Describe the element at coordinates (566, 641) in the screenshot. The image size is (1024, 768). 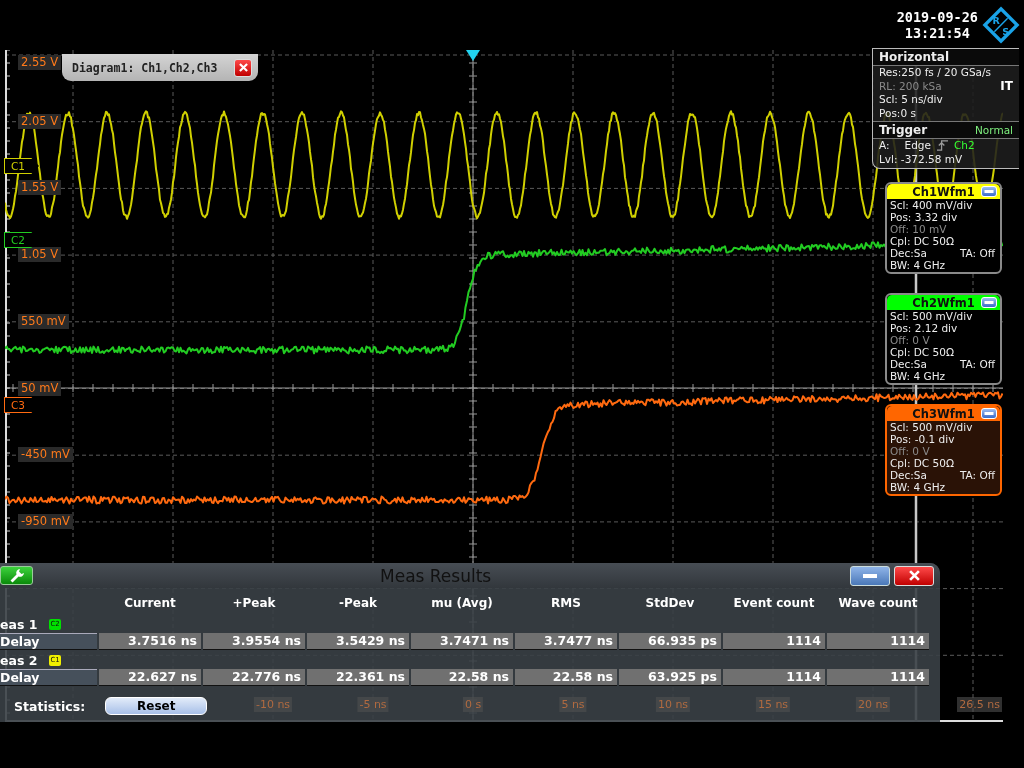
I see `table-cell: 3.7477 ns` at that location.